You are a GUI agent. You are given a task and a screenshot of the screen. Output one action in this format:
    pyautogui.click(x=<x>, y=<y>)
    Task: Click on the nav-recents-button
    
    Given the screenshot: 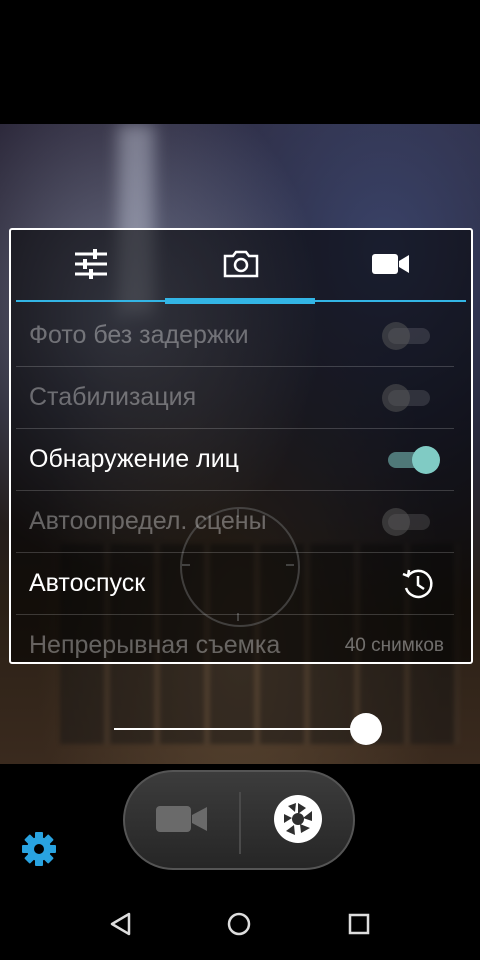 What is the action you would take?
    pyautogui.click(x=359, y=926)
    